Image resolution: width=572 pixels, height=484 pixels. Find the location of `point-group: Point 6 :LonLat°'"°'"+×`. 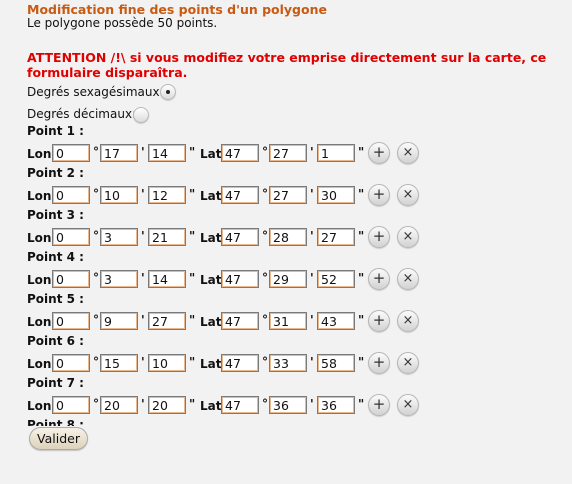

point-group: Point 6 :LonLat°'"°'"+× is located at coordinates (286, 355).